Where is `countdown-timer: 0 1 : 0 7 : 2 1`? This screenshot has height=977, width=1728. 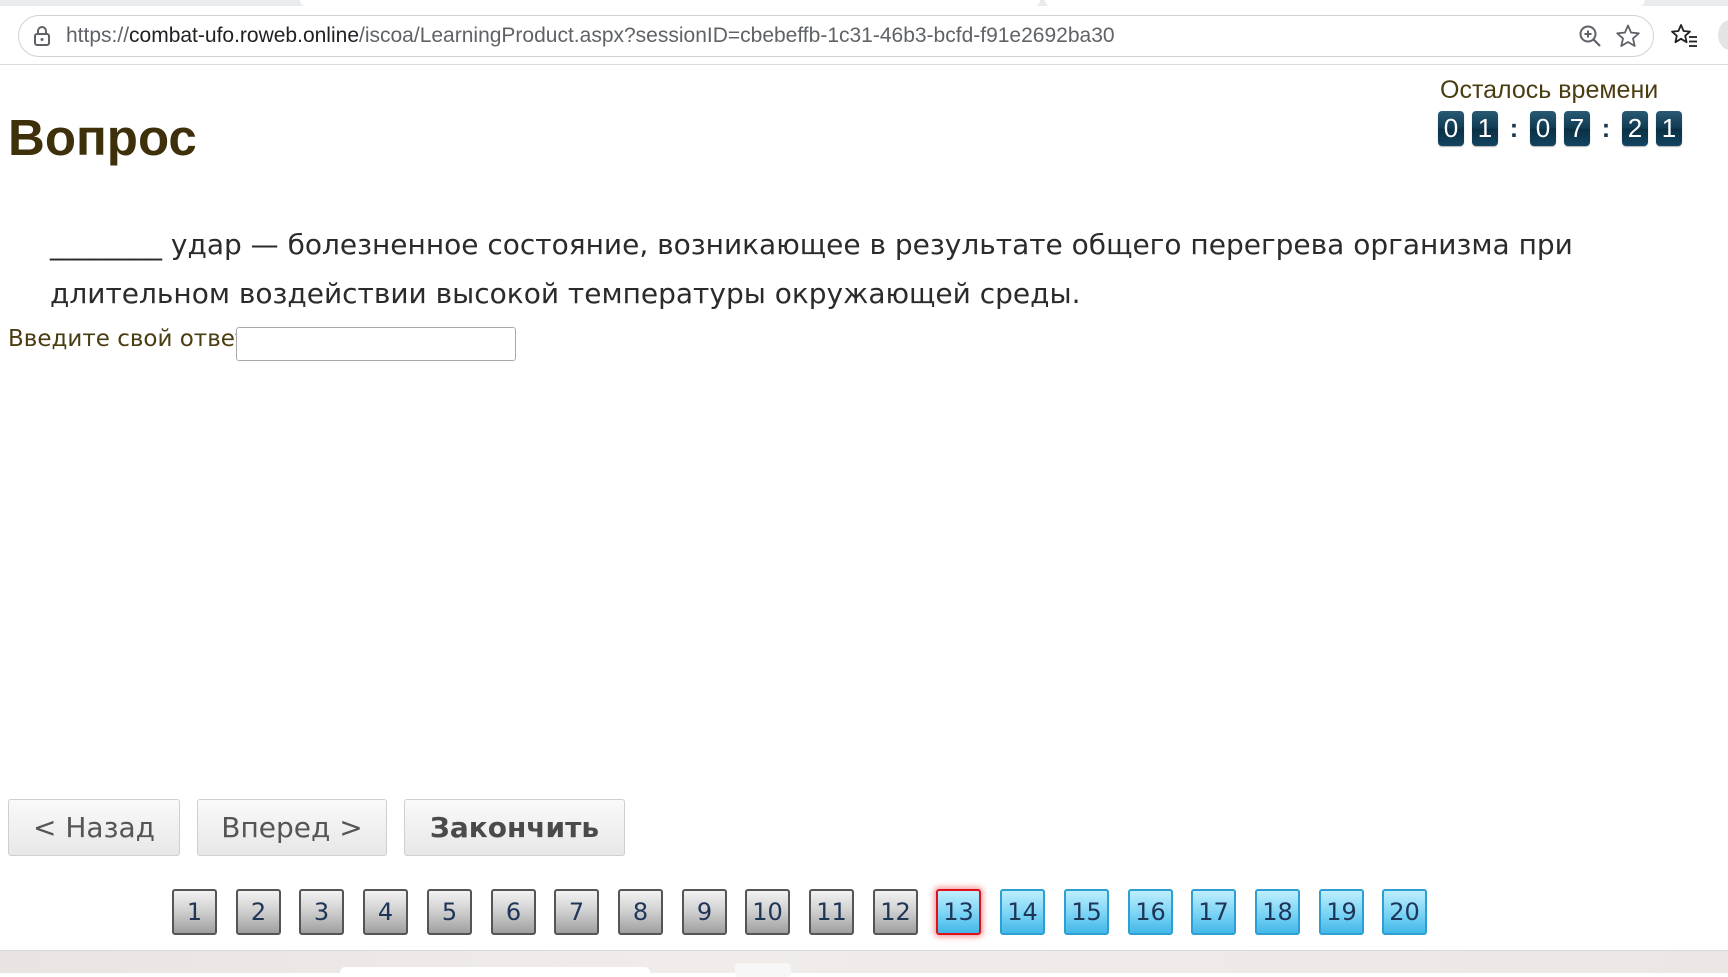
countdown-timer: 0 1 : 0 7 : 2 1 is located at coordinates (1564, 128).